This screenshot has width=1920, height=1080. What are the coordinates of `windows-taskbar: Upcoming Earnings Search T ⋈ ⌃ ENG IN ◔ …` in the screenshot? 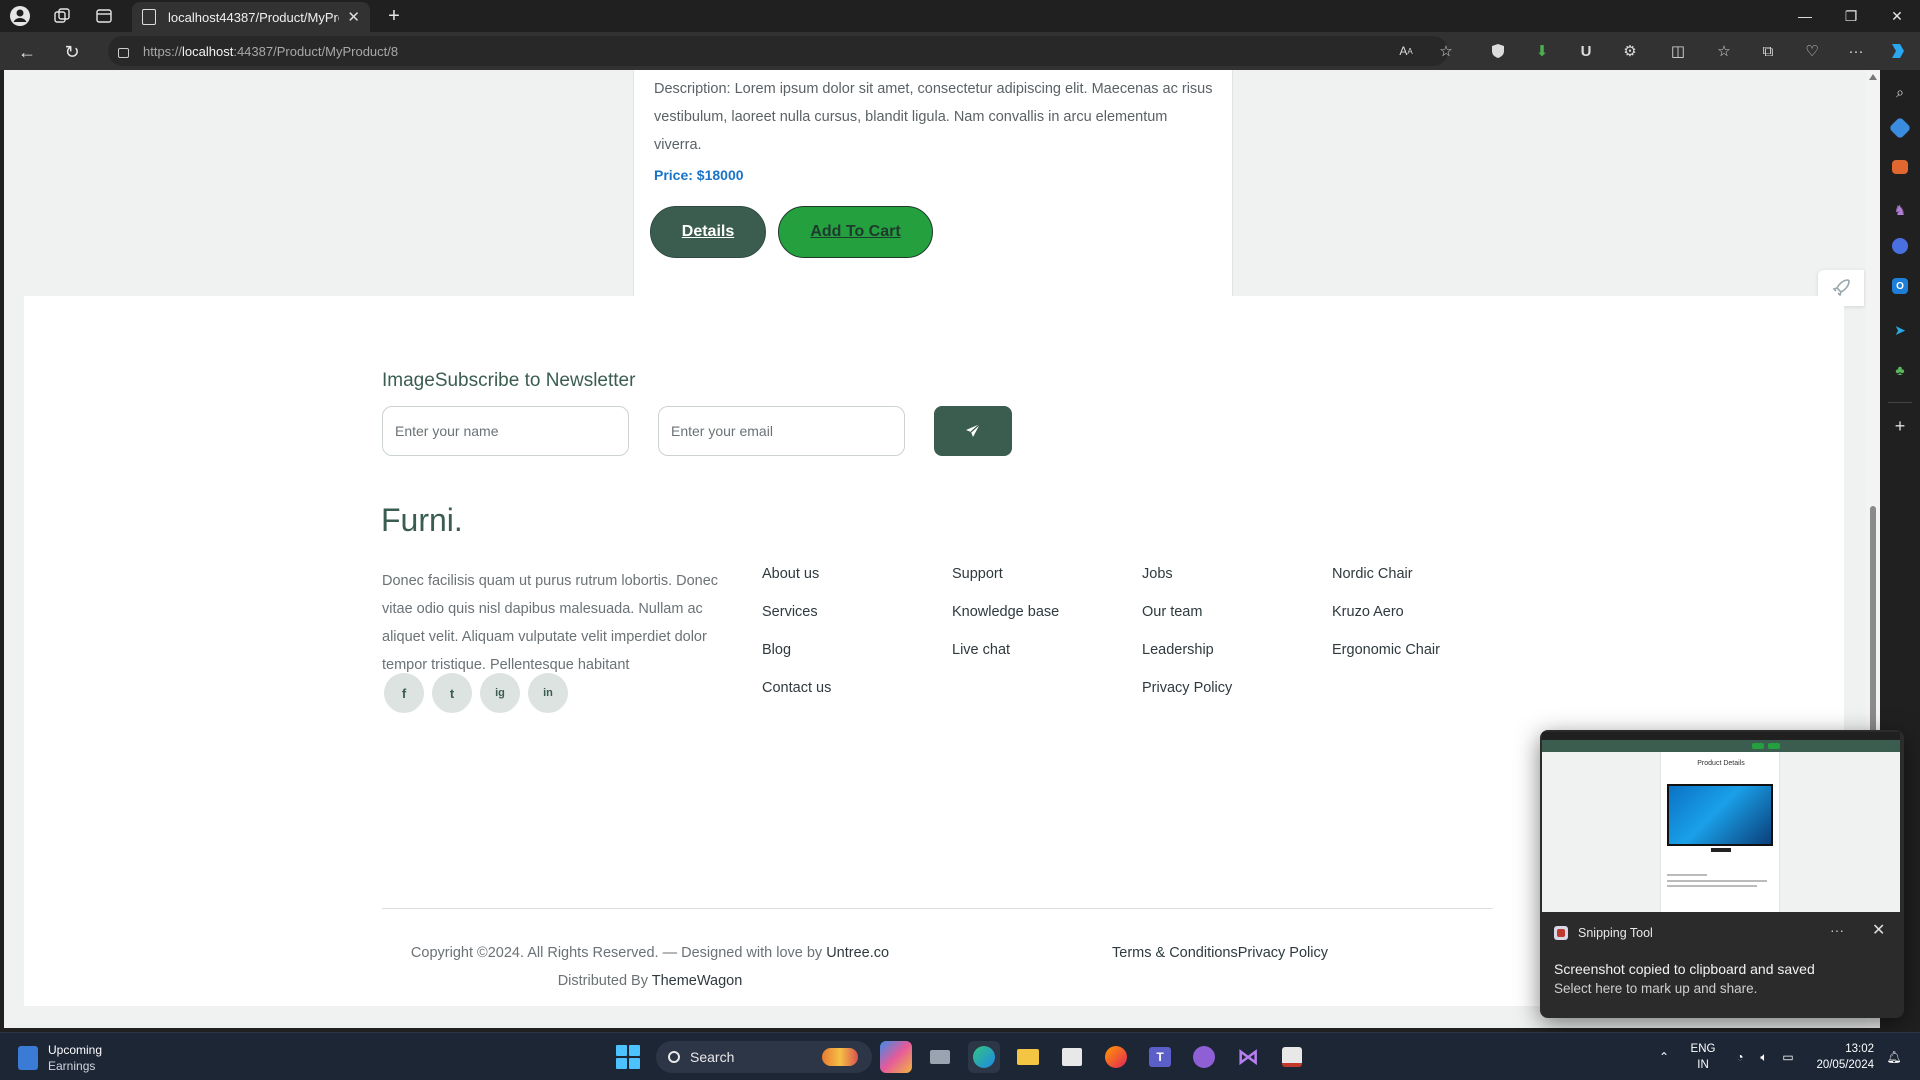 It's located at (960, 1056).